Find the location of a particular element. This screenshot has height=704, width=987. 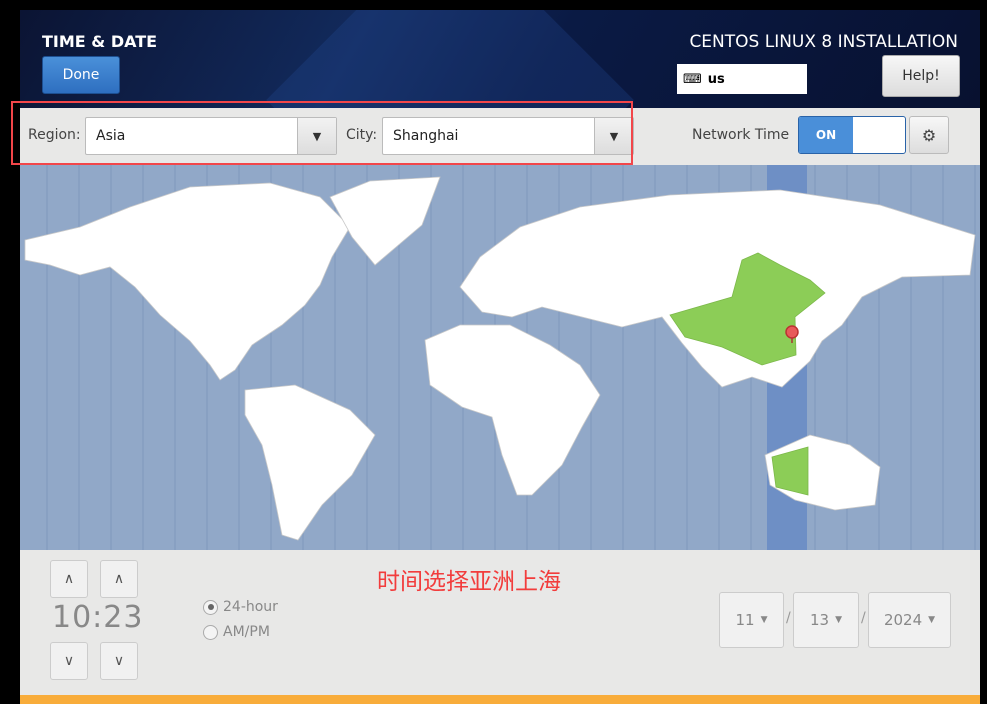

keyboard-icon: ⌨ is located at coordinates (692, 79).